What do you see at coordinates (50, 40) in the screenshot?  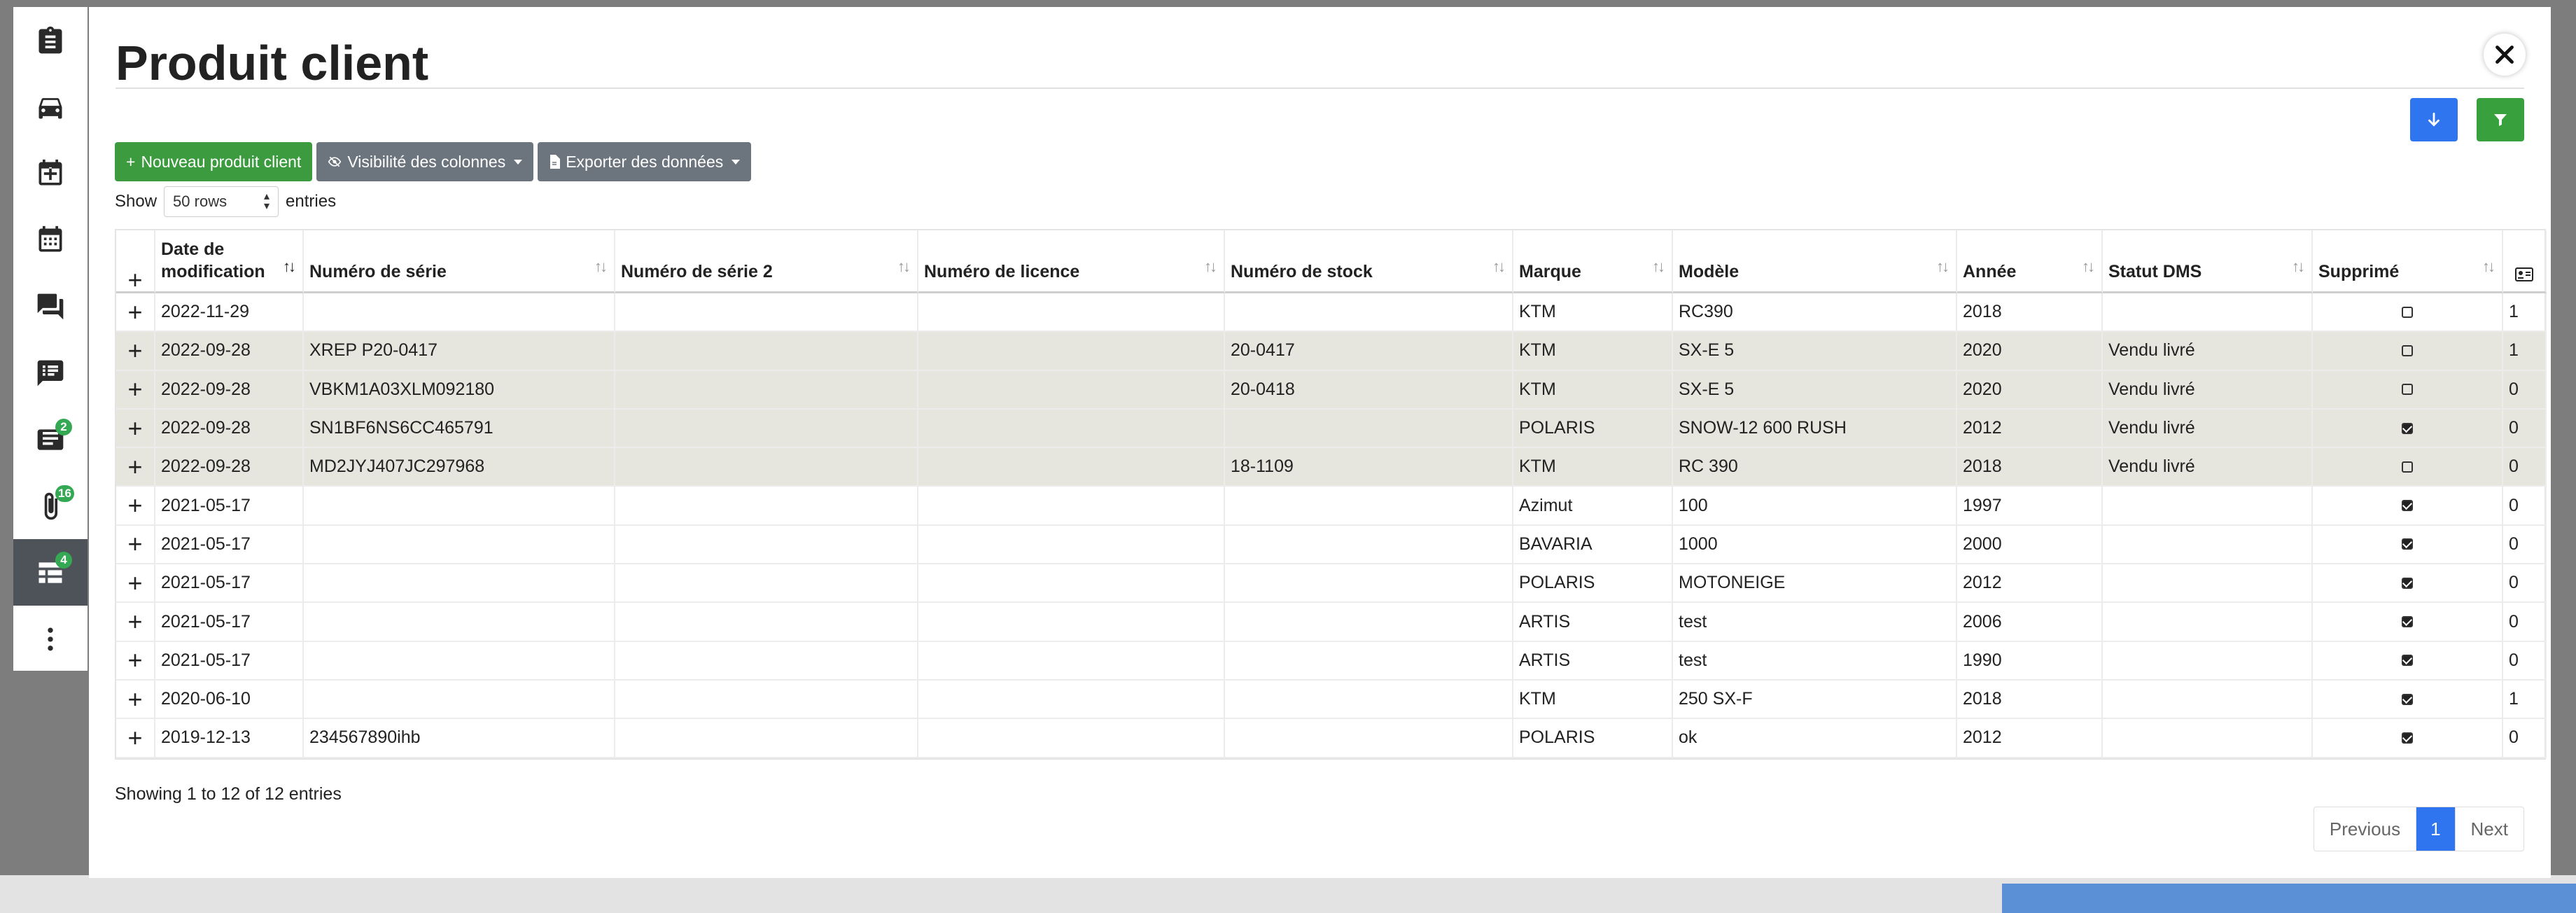 I see `sidebar-item-clipboard` at bounding box center [50, 40].